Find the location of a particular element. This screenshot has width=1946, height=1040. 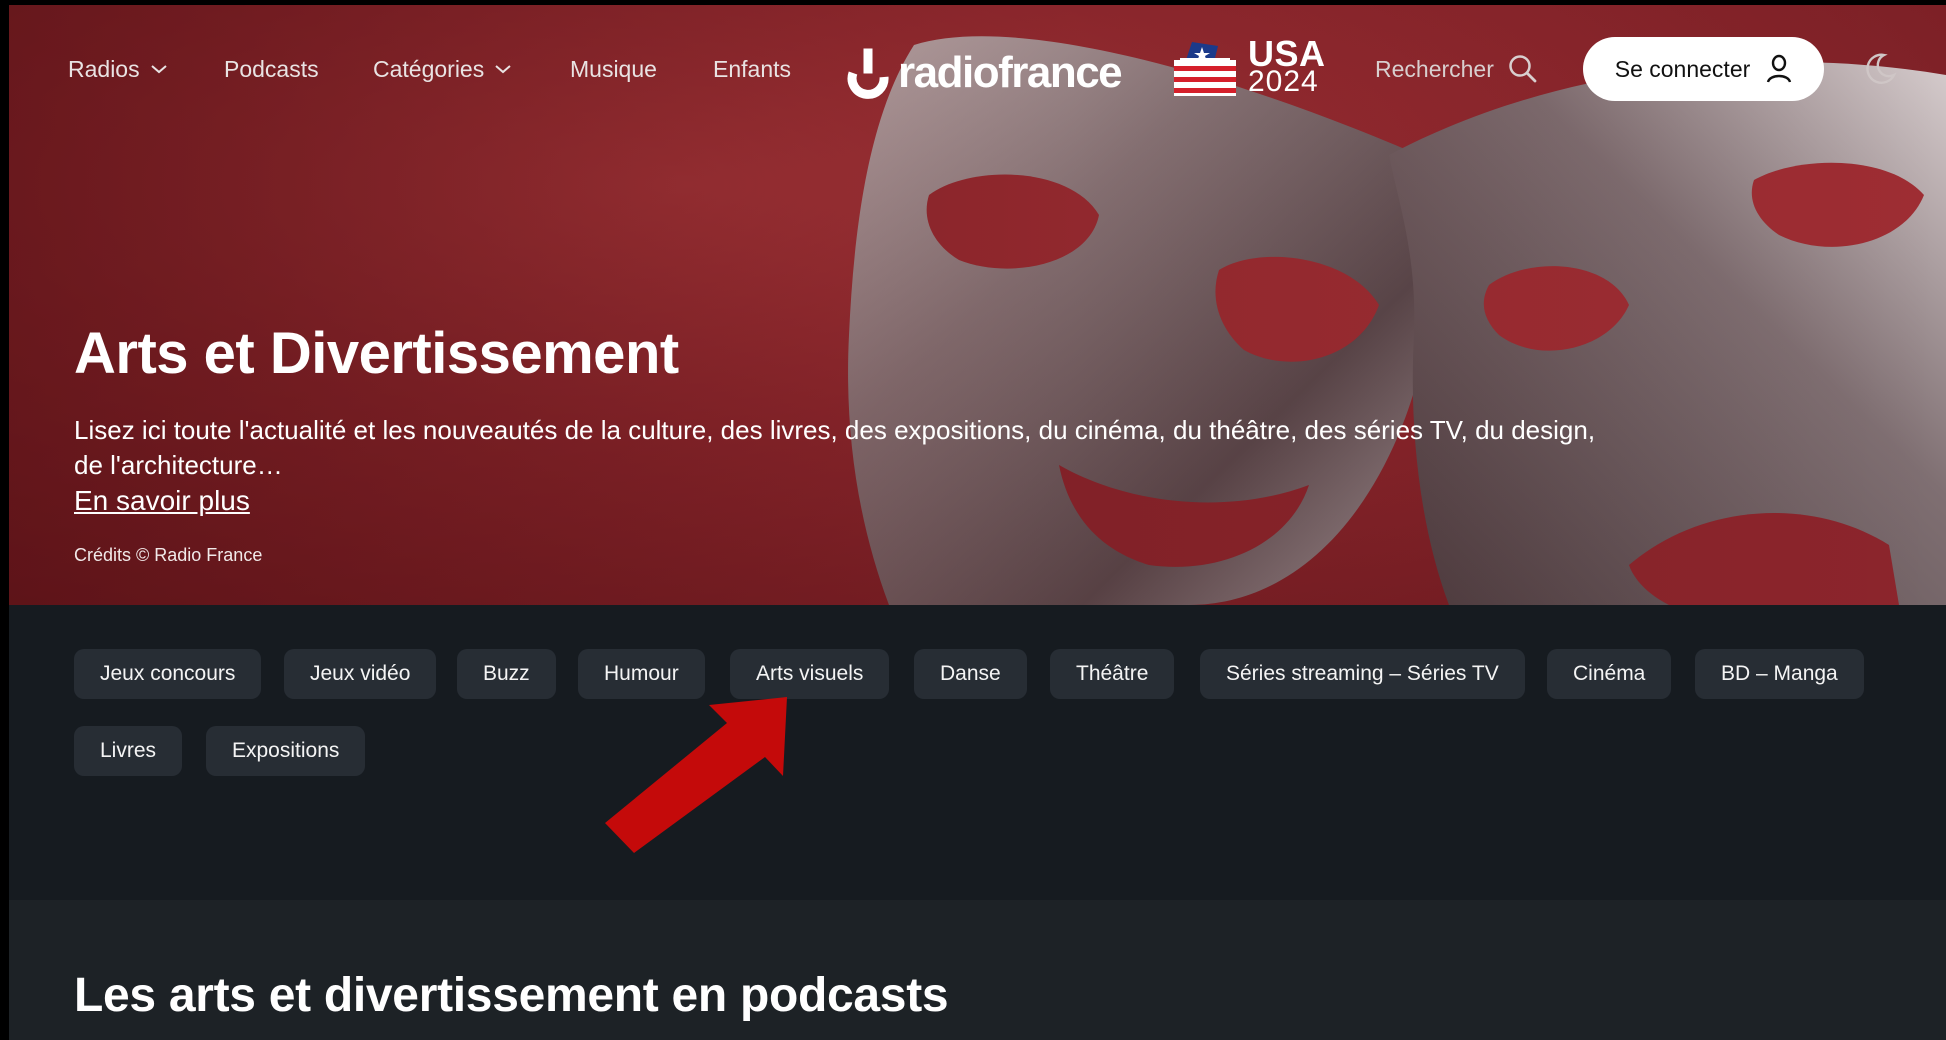

nav-radios-label: Radios is located at coordinates (104, 69).